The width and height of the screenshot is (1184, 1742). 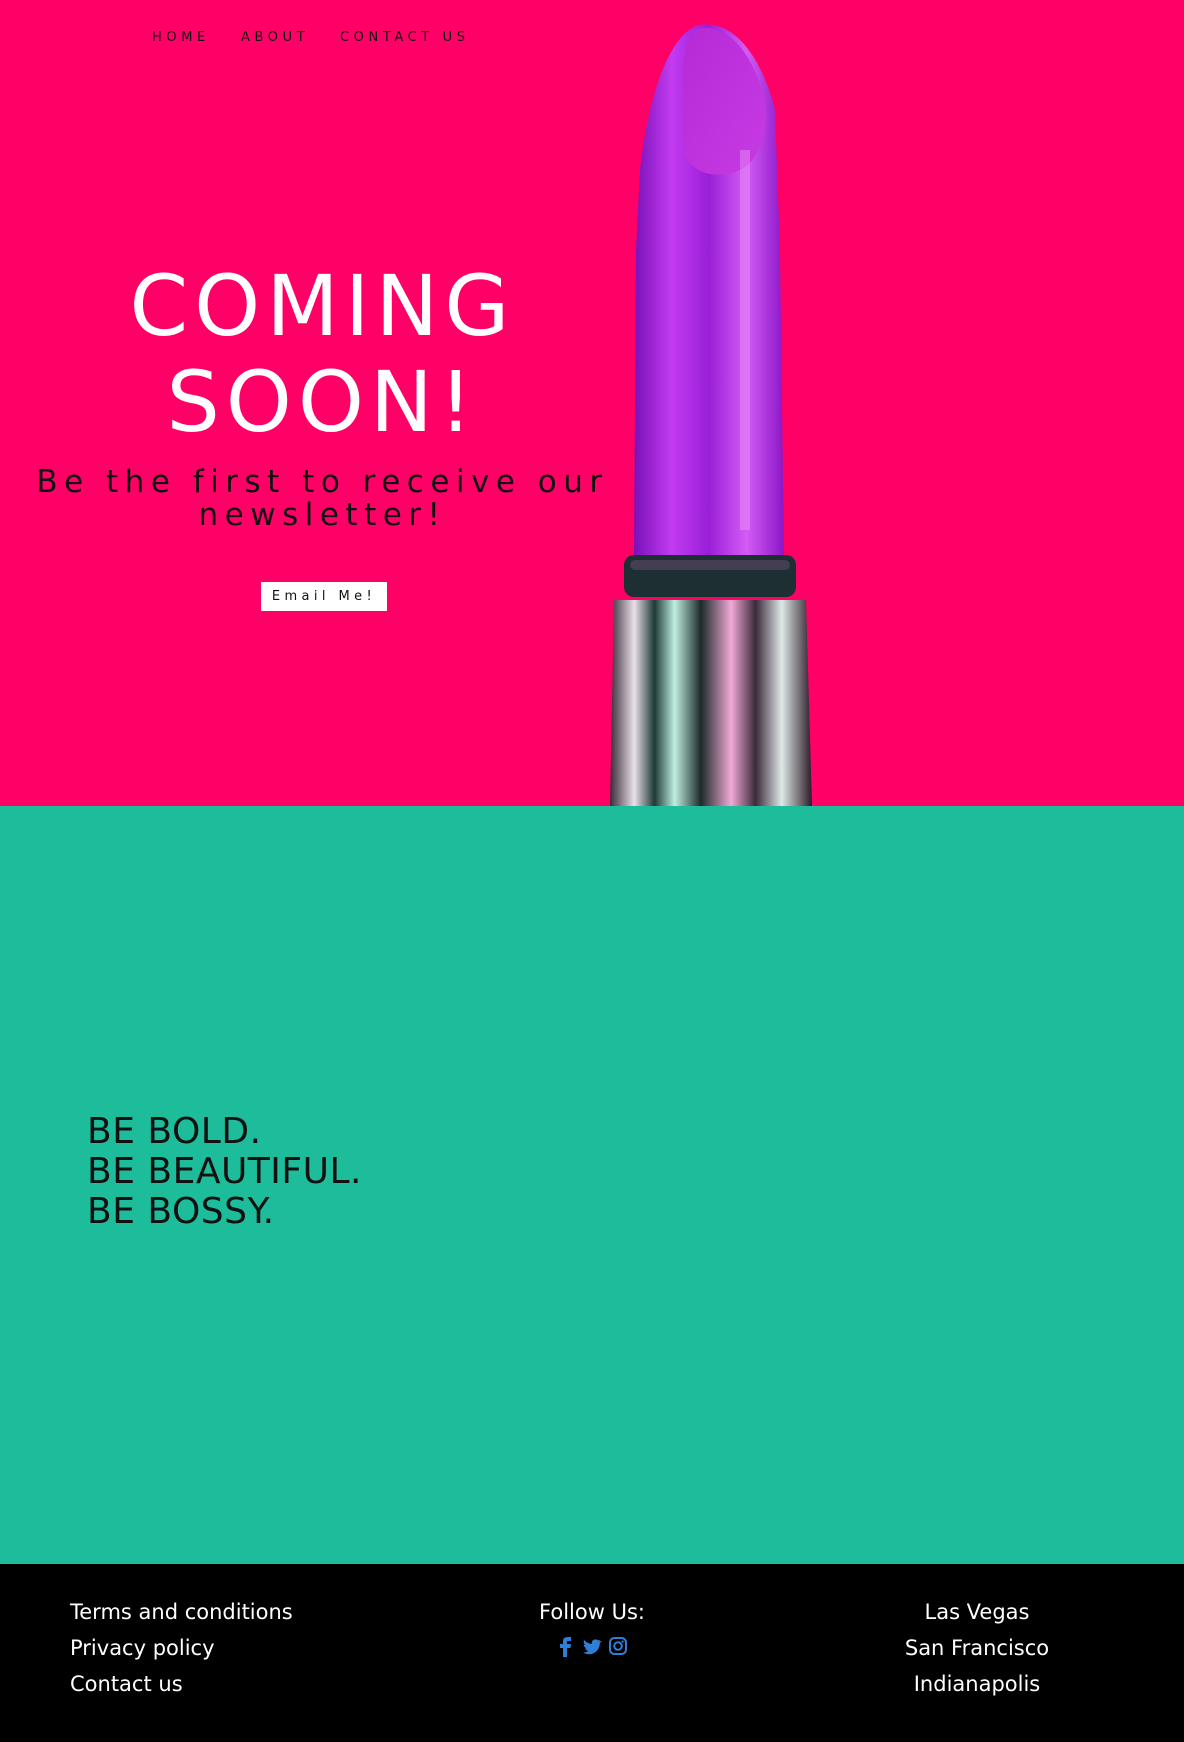 I want to click on city-indianapolis: Indianapolis, so click(x=977, y=1684).